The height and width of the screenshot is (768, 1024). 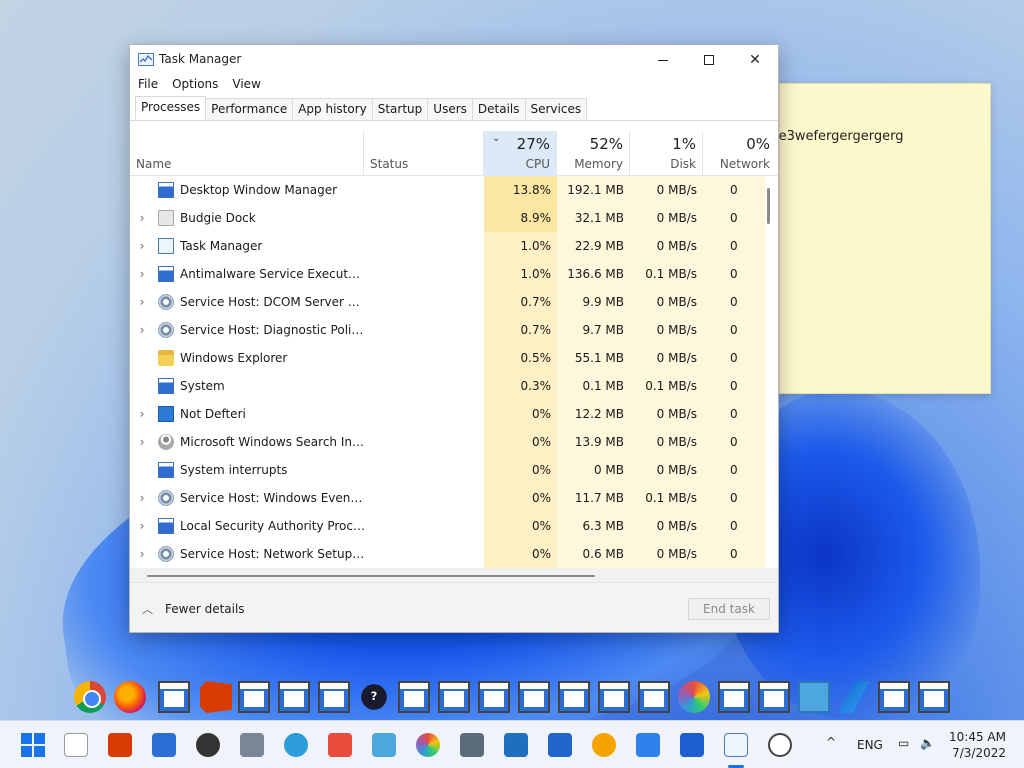 I want to click on process-row: Windows Explorer 0.5% 55.1 MB 0 MB/s 0 Mbps, so click(x=454, y=358).